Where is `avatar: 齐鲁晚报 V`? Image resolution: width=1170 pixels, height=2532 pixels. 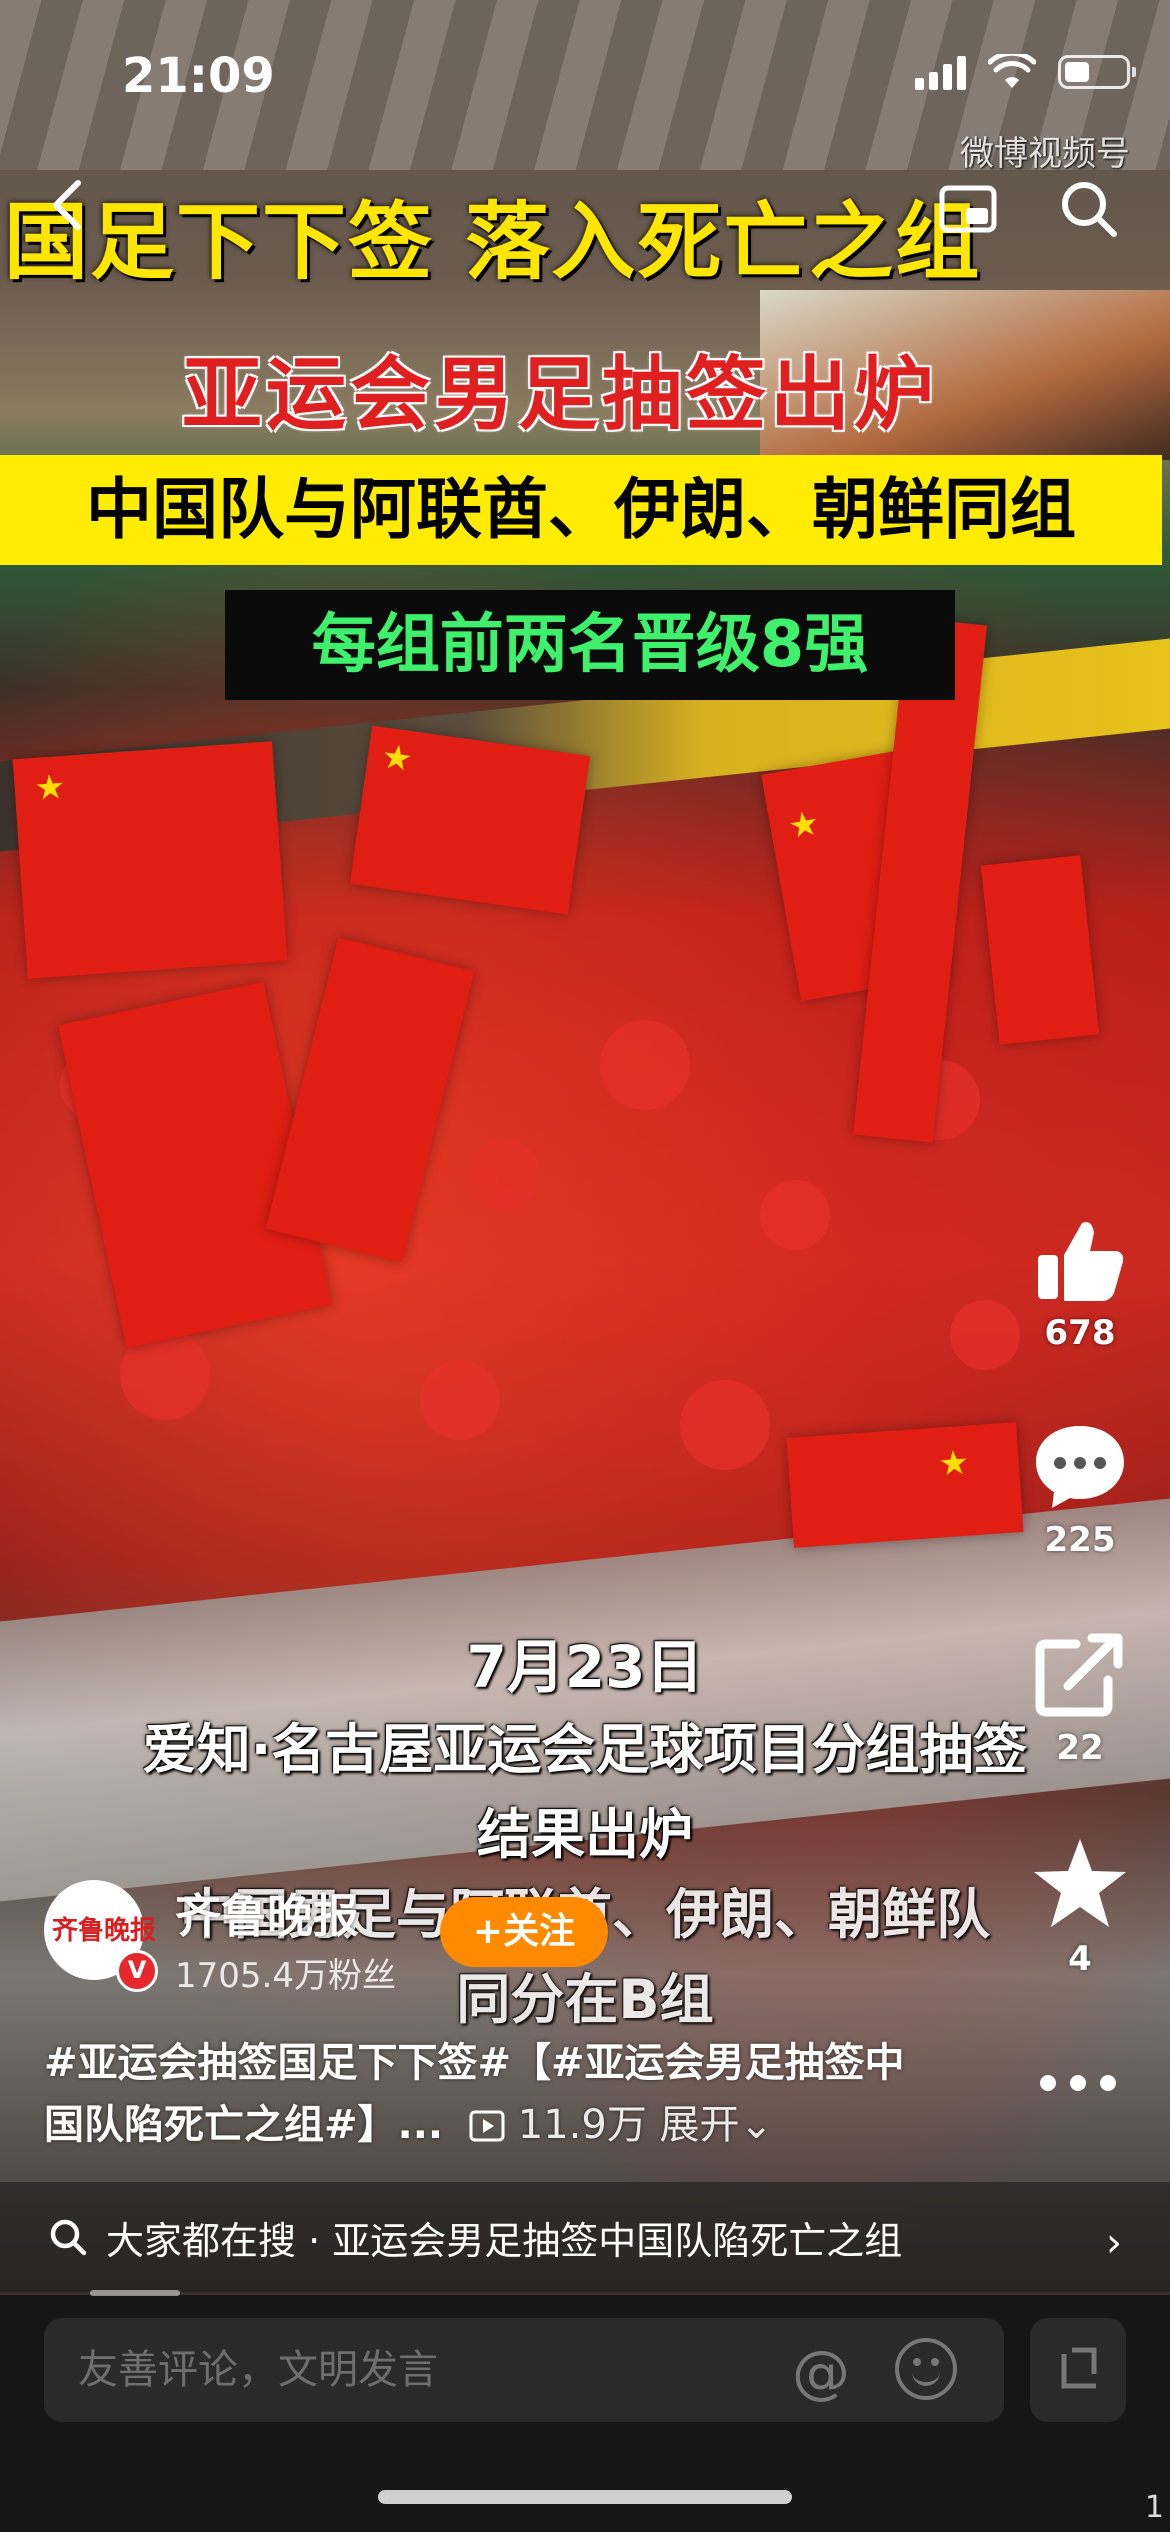 avatar: 齐鲁晚报 V is located at coordinates (101, 1936).